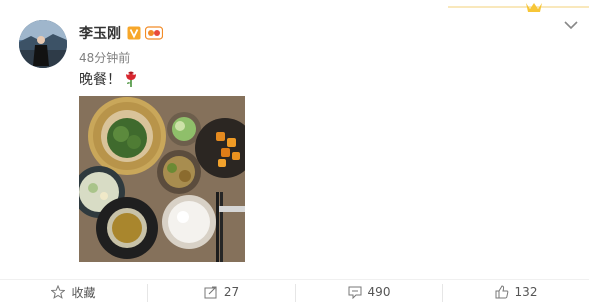  Describe the element at coordinates (154, 33) in the screenshot. I see `level-badge-icon` at that location.